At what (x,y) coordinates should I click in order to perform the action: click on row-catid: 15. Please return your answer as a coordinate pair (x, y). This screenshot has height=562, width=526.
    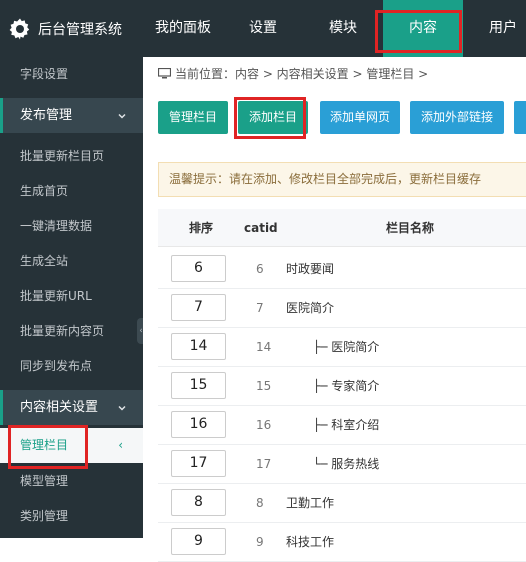
    Looking at the image, I should click on (264, 386).